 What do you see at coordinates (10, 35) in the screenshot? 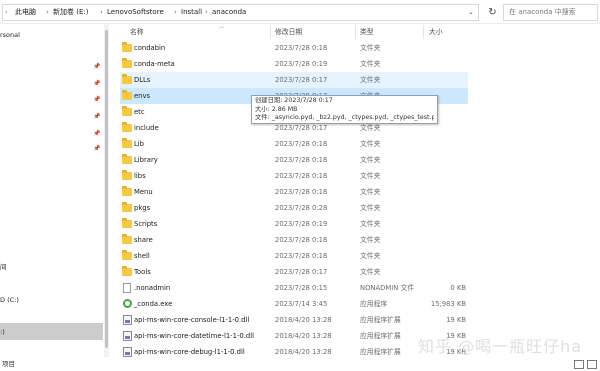
I see `nav-item-personal: rsonal` at bounding box center [10, 35].